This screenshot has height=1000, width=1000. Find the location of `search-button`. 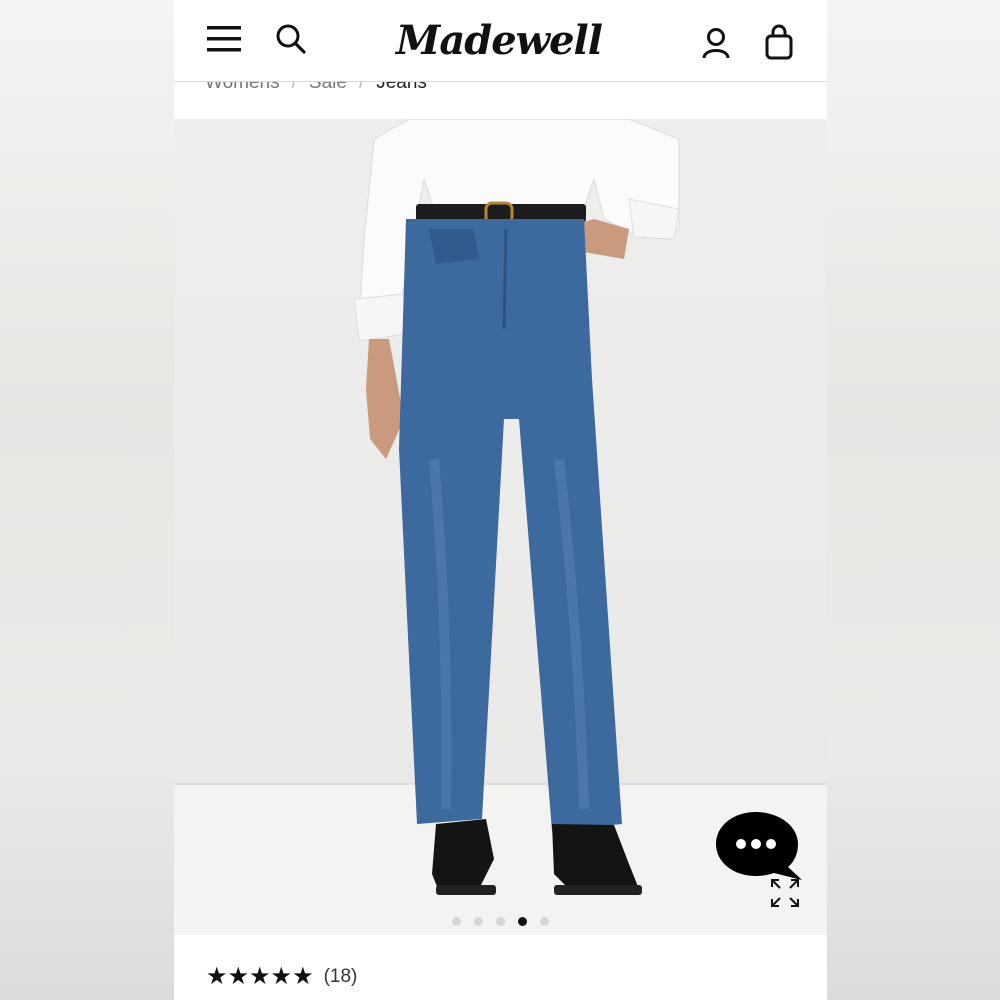

search-button is located at coordinates (291, 39).